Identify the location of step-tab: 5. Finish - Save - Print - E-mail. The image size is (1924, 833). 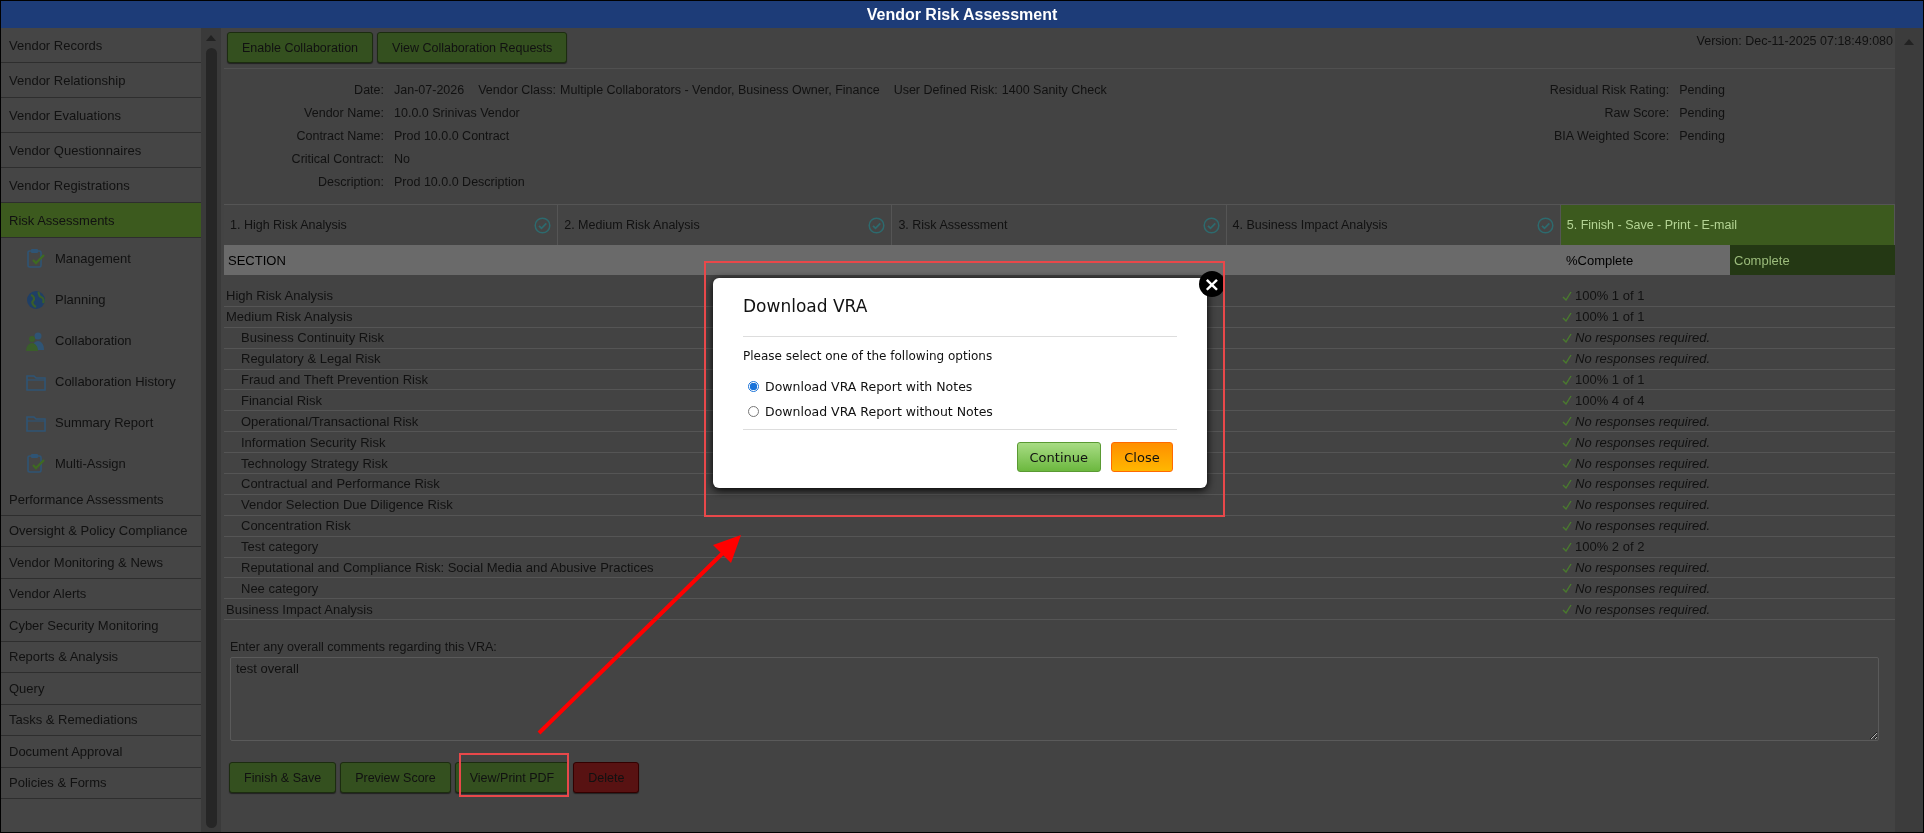
(1727, 225).